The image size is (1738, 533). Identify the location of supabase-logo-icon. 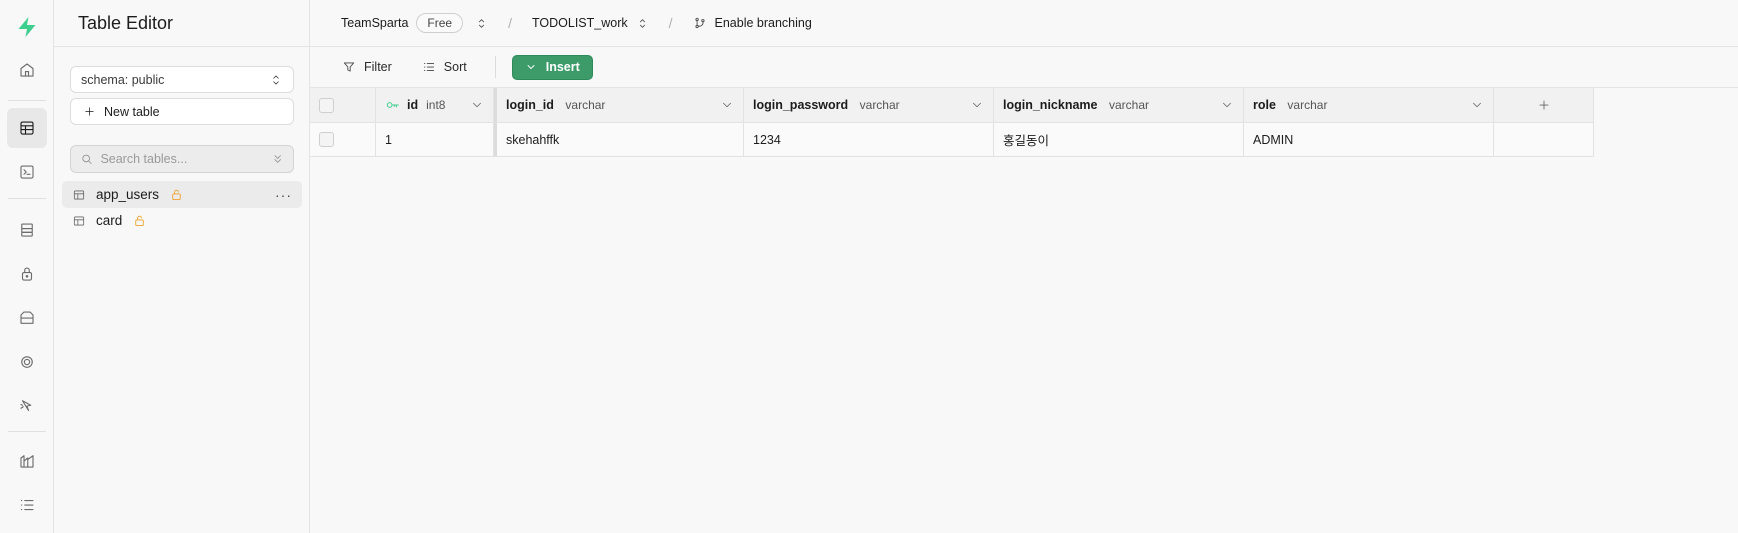
(27, 27).